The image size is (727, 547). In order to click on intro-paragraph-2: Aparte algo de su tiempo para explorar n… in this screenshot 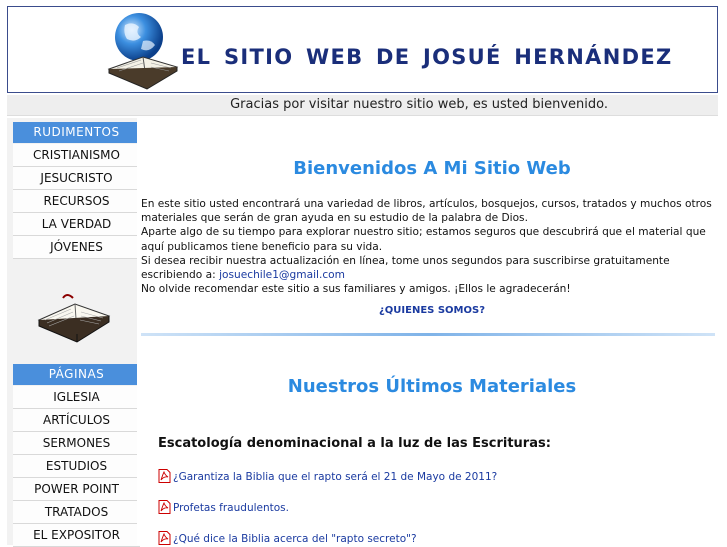, I will do `click(423, 239)`.